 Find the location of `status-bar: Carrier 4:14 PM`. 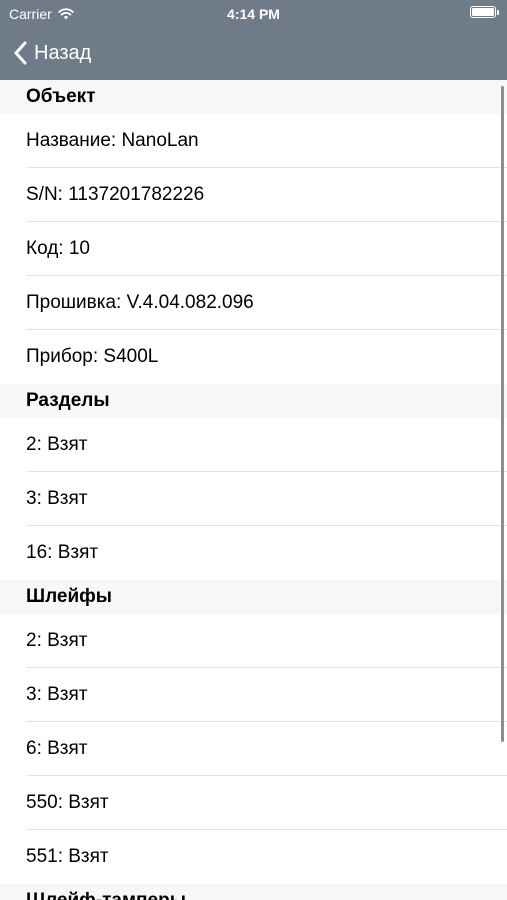

status-bar: Carrier 4:14 PM is located at coordinates (253, 14).